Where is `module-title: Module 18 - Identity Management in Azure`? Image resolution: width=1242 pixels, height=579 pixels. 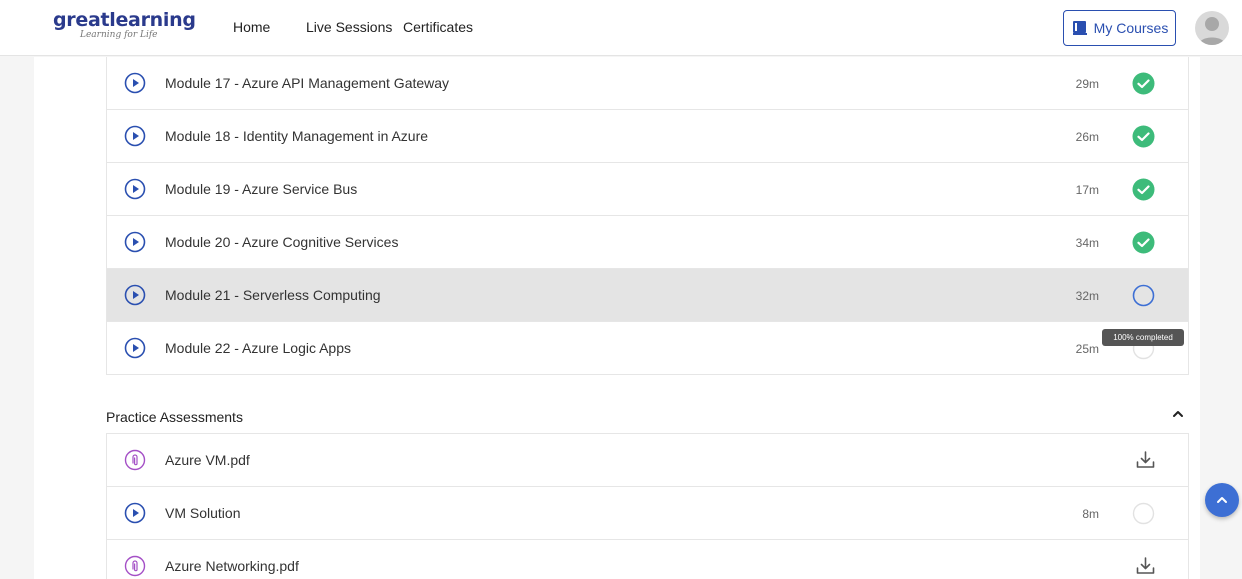
module-title: Module 18 - Identity Management in Azure is located at coordinates (297, 136).